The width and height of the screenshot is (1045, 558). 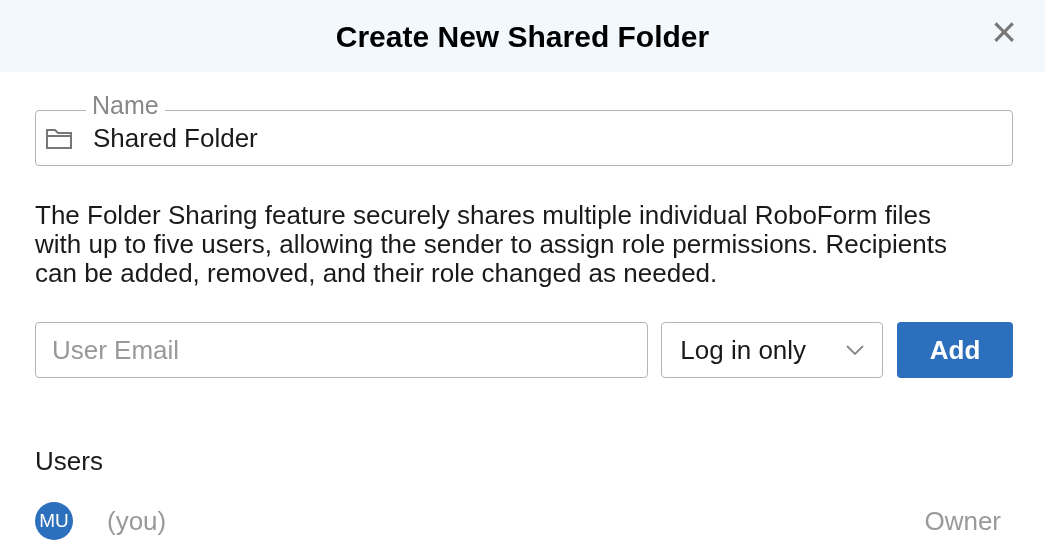 I want to click on role-dropdown: Log in only, so click(x=772, y=350).